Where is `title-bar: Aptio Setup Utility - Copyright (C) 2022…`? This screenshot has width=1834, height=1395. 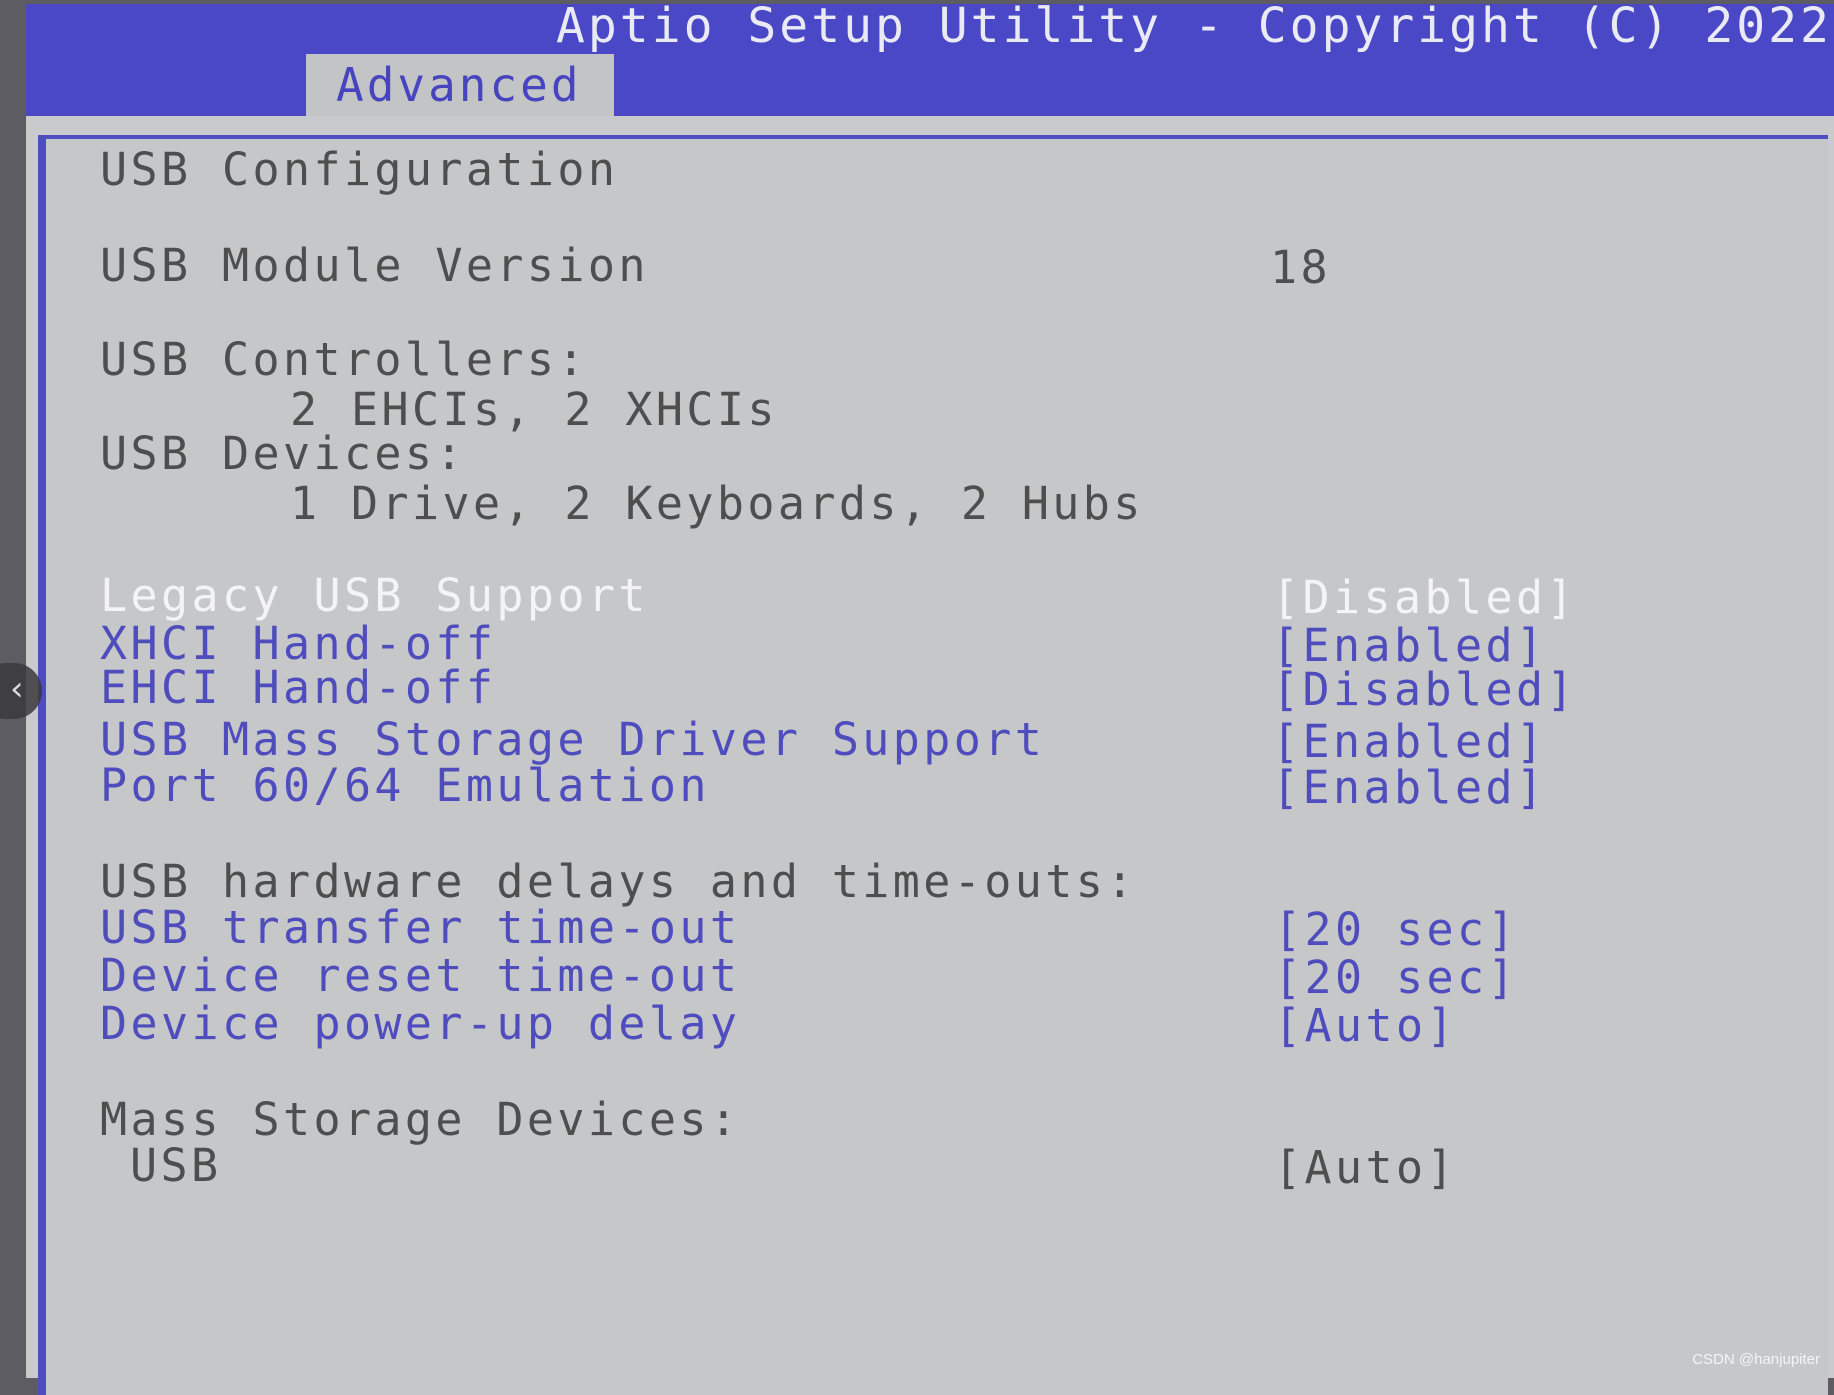 title-bar: Aptio Setup Utility - Copyright (C) 2022… is located at coordinates (930, 58).